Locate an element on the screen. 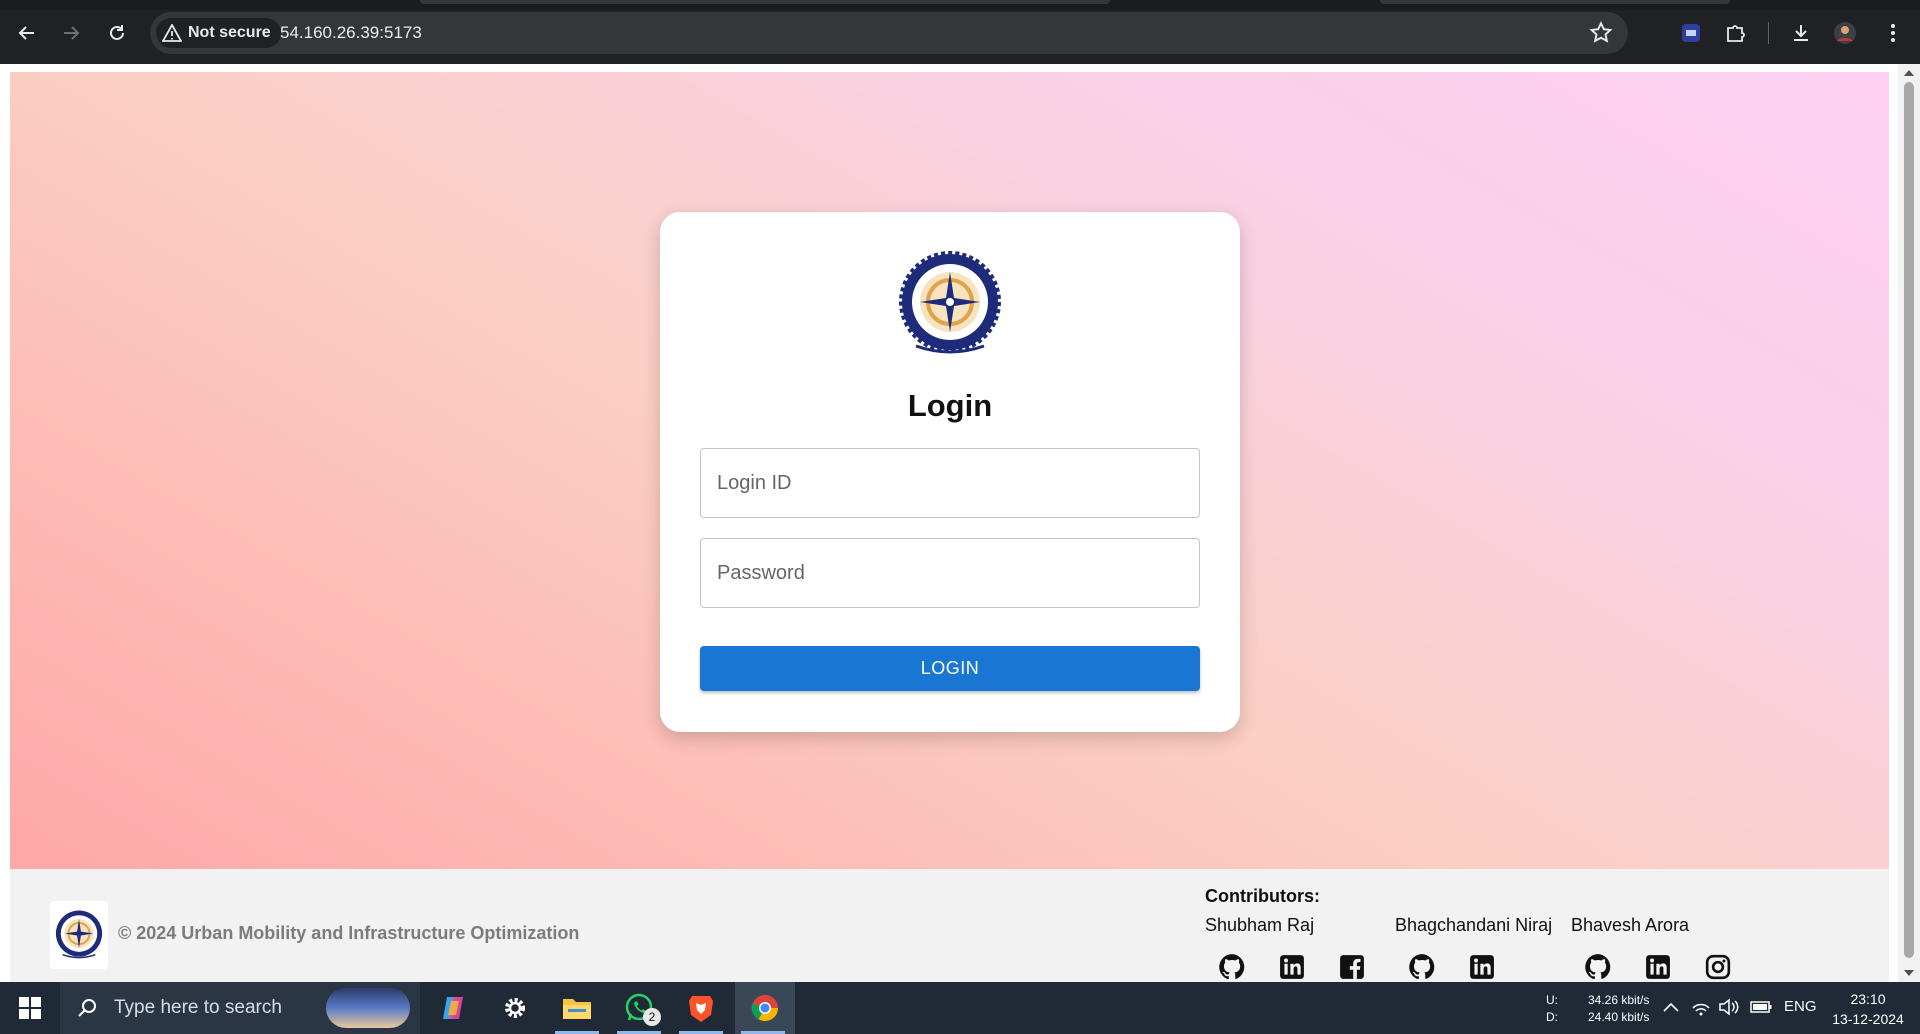 The width and height of the screenshot is (1920, 1034). reload-icon is located at coordinates (117, 32).